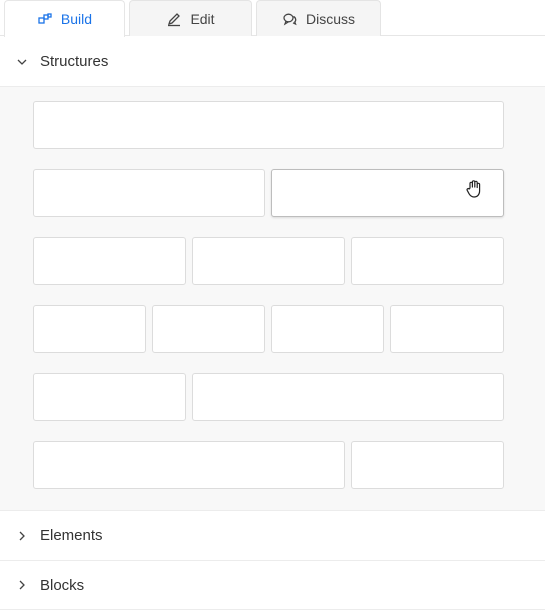 Image resolution: width=545 pixels, height=610 pixels. I want to click on structure-3-columns-col2, so click(268, 261).